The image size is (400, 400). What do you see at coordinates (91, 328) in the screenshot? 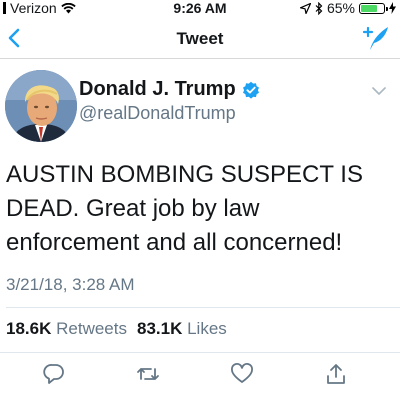
I see `retweets-label: Retweets` at bounding box center [91, 328].